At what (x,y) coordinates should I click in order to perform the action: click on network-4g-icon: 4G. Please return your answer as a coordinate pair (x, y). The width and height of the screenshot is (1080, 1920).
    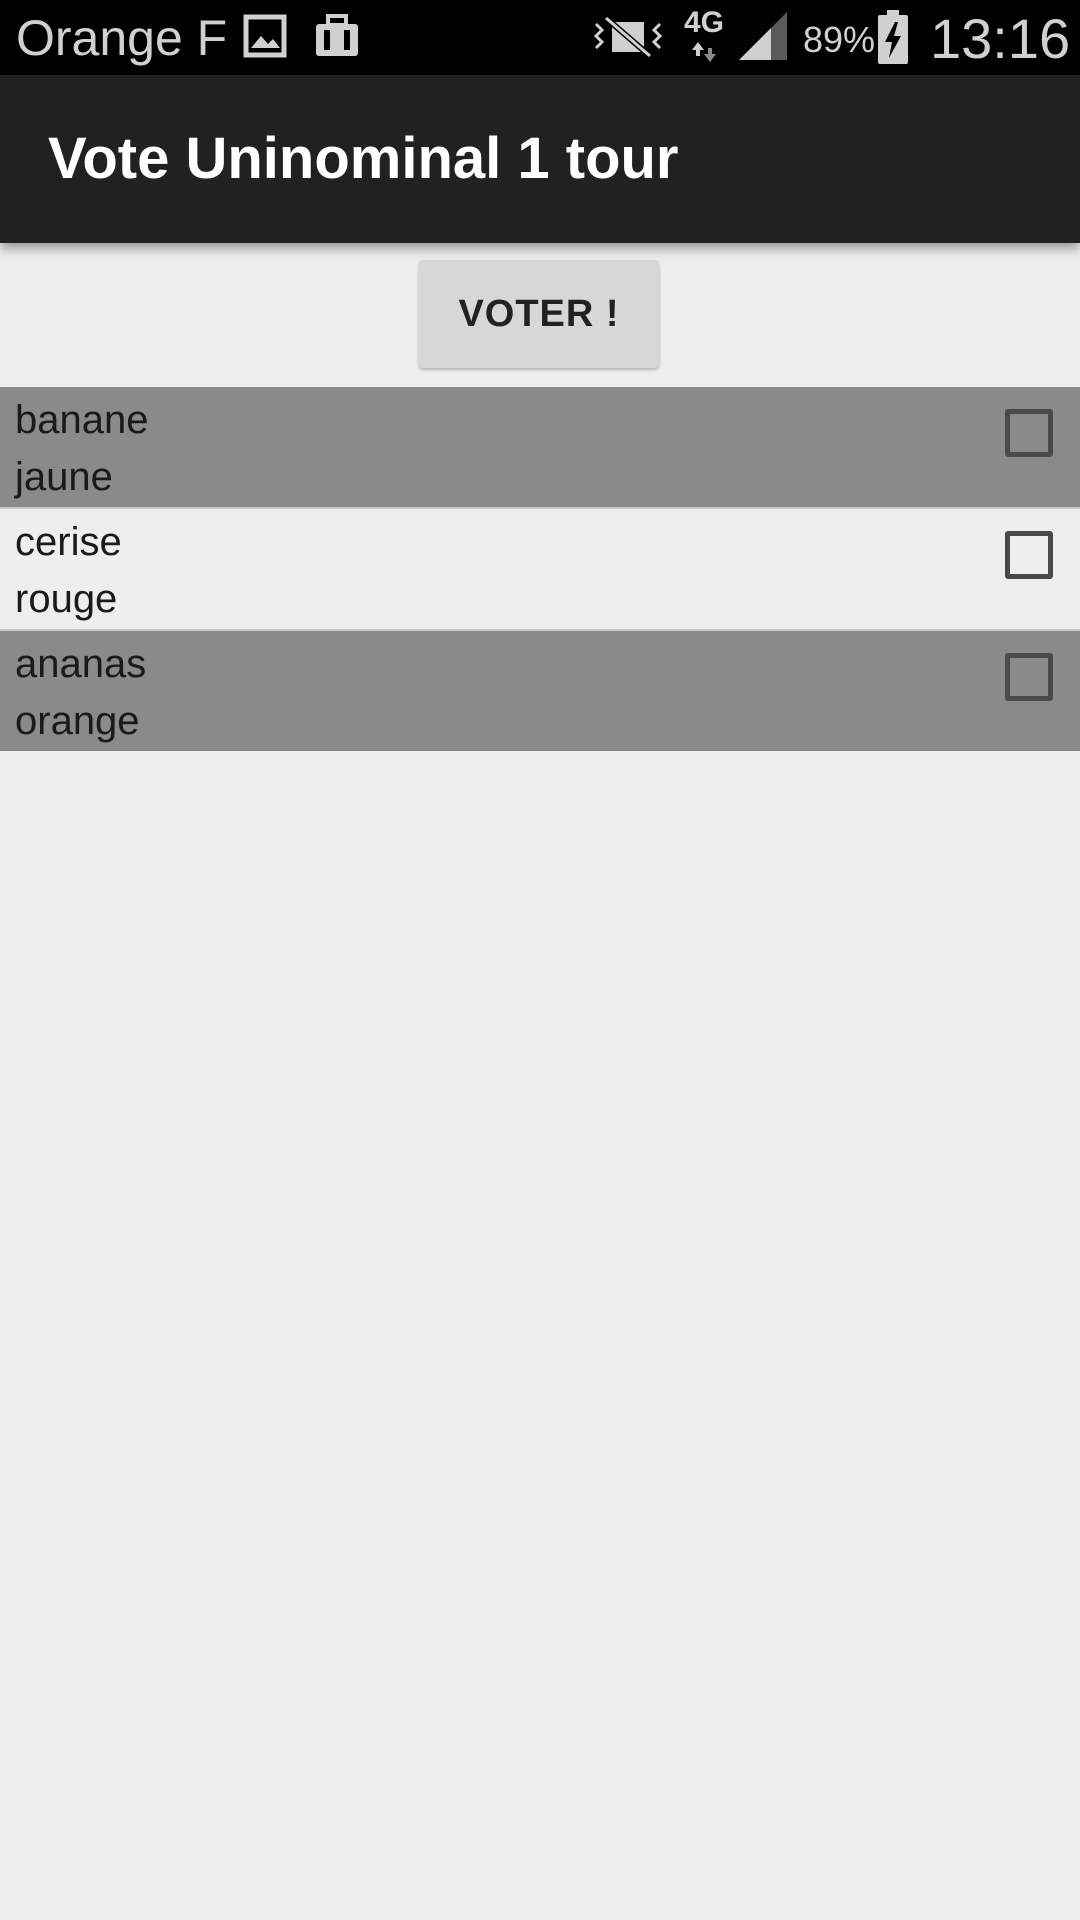
    Looking at the image, I should click on (704, 36).